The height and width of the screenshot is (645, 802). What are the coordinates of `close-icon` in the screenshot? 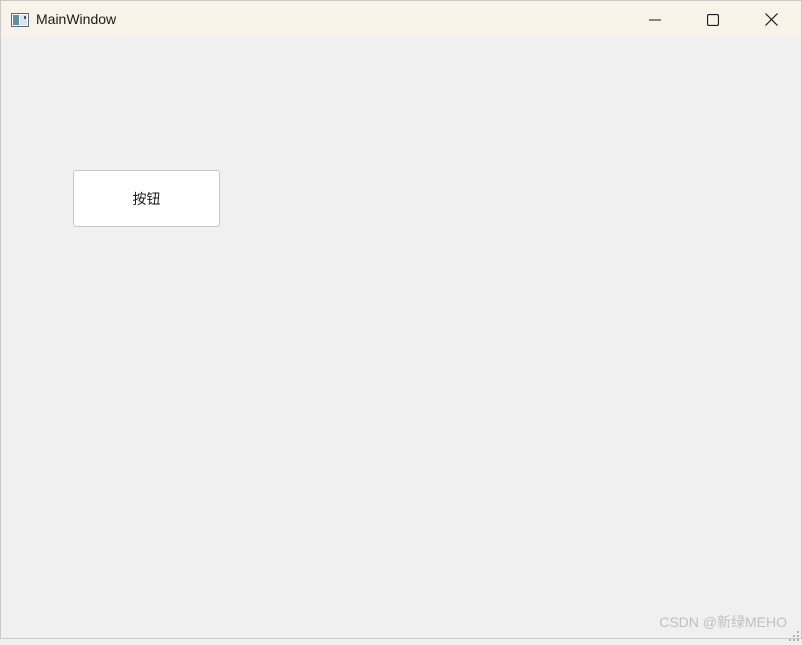 It's located at (771, 19).